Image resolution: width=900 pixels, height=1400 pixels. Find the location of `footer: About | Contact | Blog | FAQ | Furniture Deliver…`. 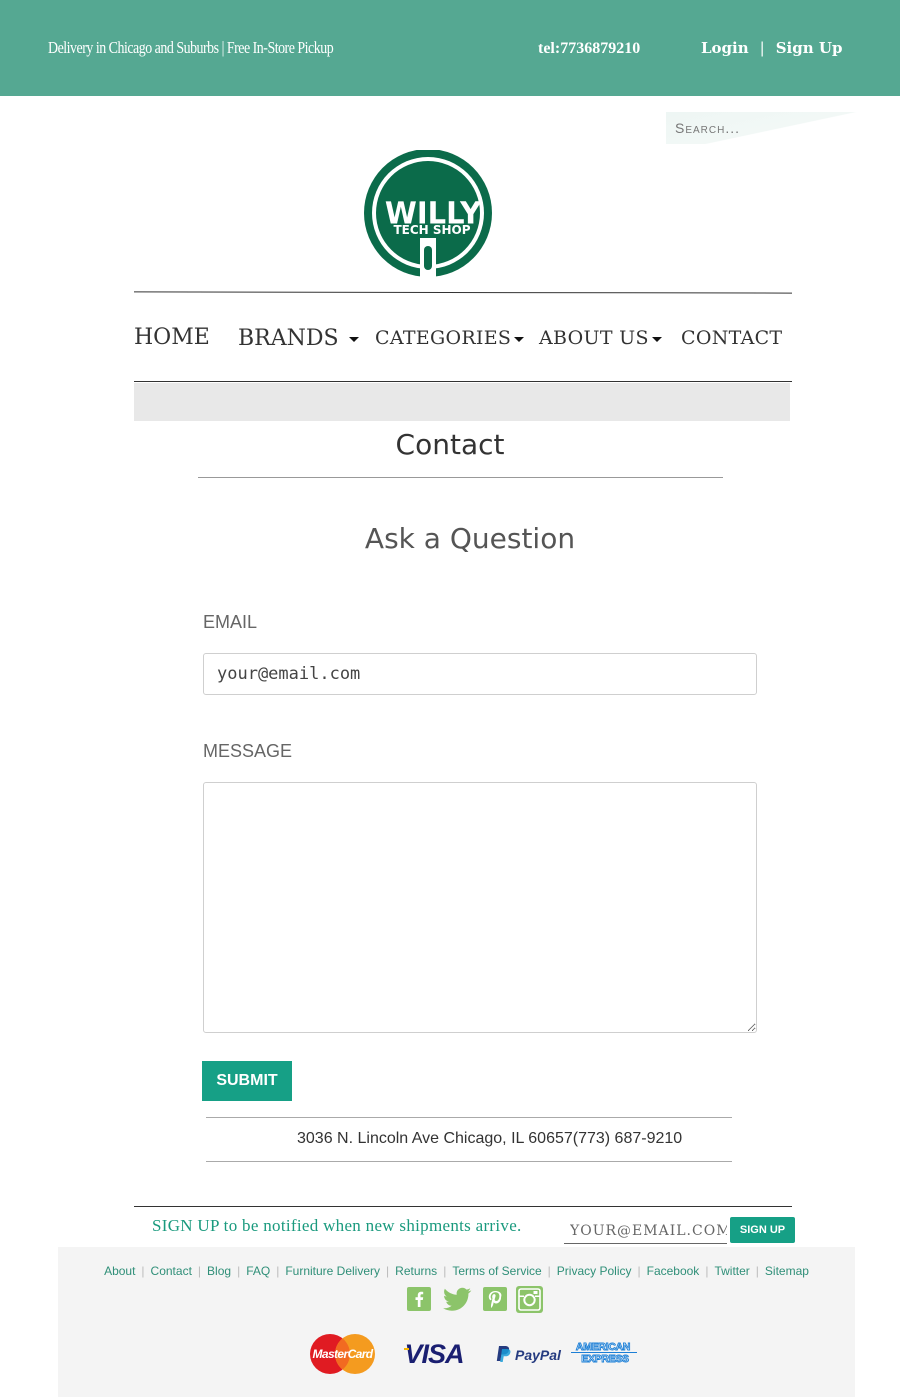

footer: About | Contact | Blog | FAQ | Furniture Deliver… is located at coordinates (456, 1322).